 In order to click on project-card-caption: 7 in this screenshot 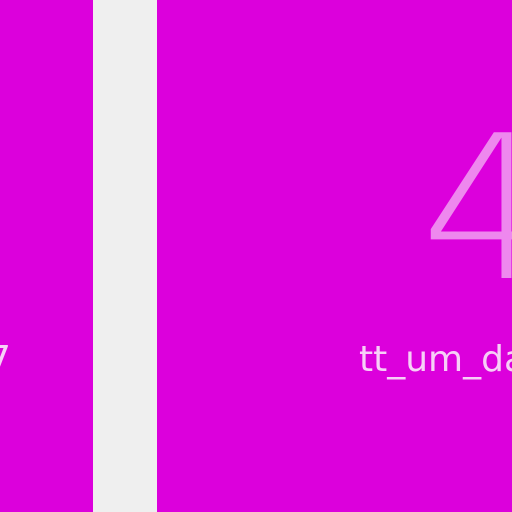, I will do `click(5, 360)`.